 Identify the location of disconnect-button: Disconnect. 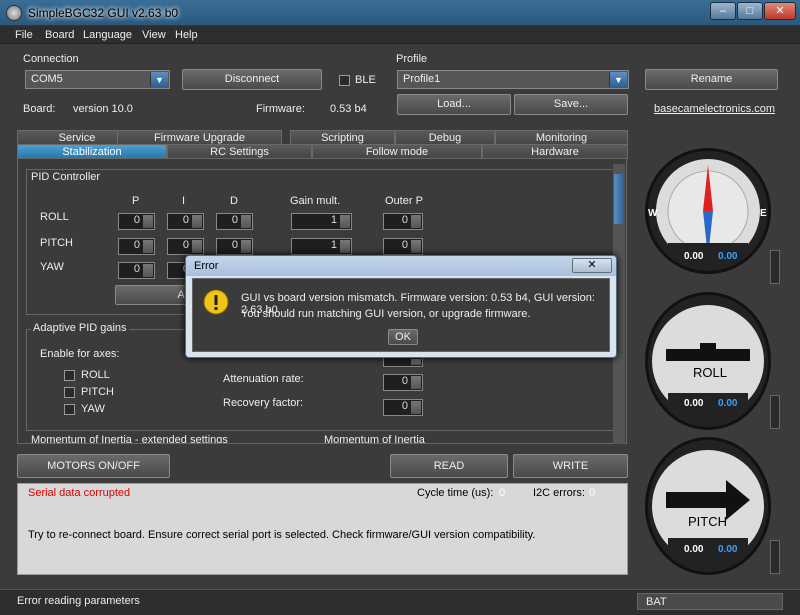
(252, 79).